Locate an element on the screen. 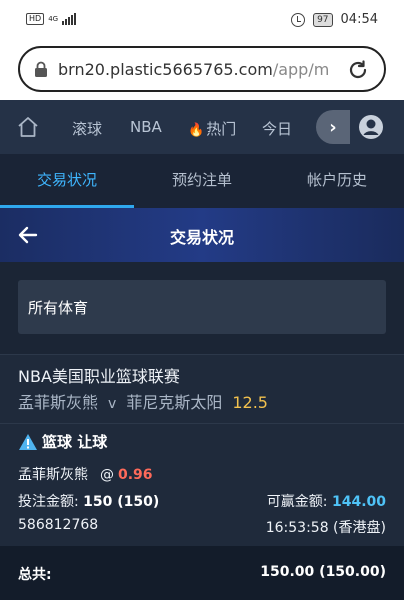  reload-icon is located at coordinates (358, 70).